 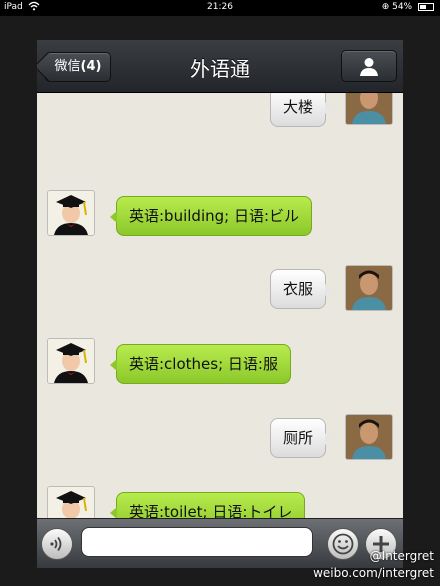 I want to click on message-bubble-received: 英语:toilet; 日语:トイレ, so click(x=207, y=505).